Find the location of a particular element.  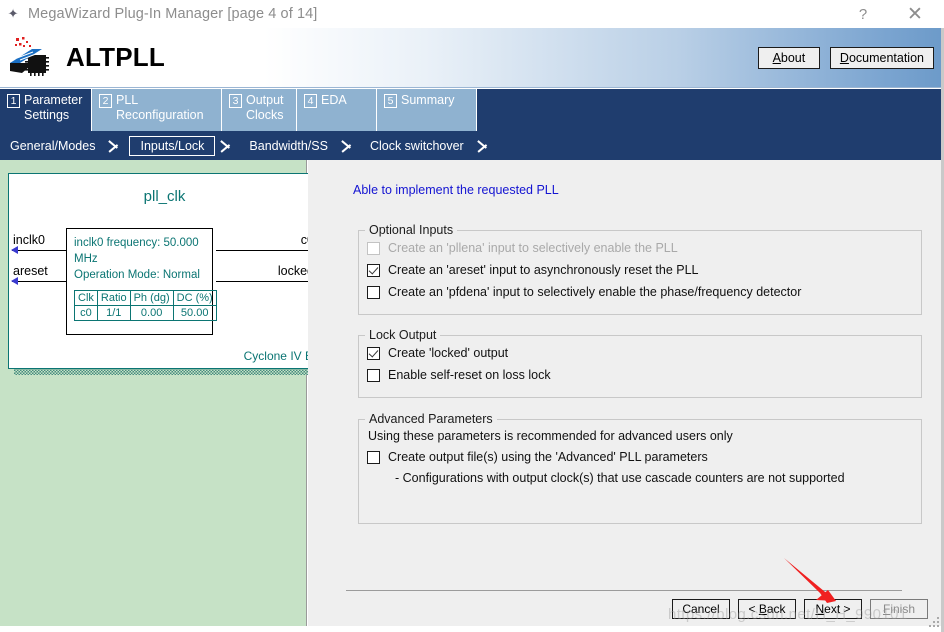

tab-output-clocks: 3 Output Clocks is located at coordinates (259, 110).